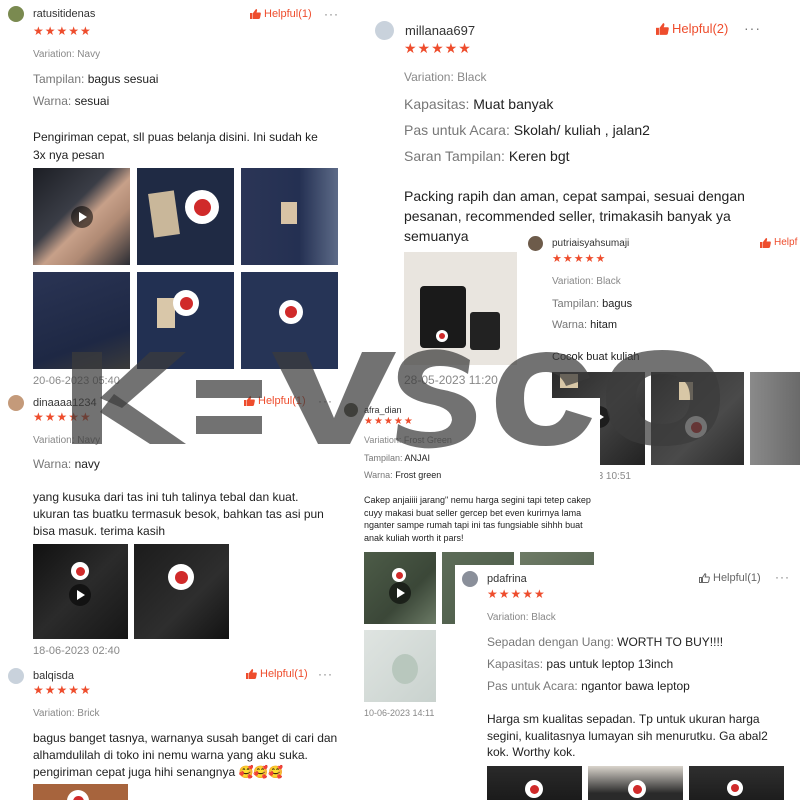  Describe the element at coordinates (397, 458) in the screenshot. I see `attribute-appearance: Tampilan: ANJAI` at that location.